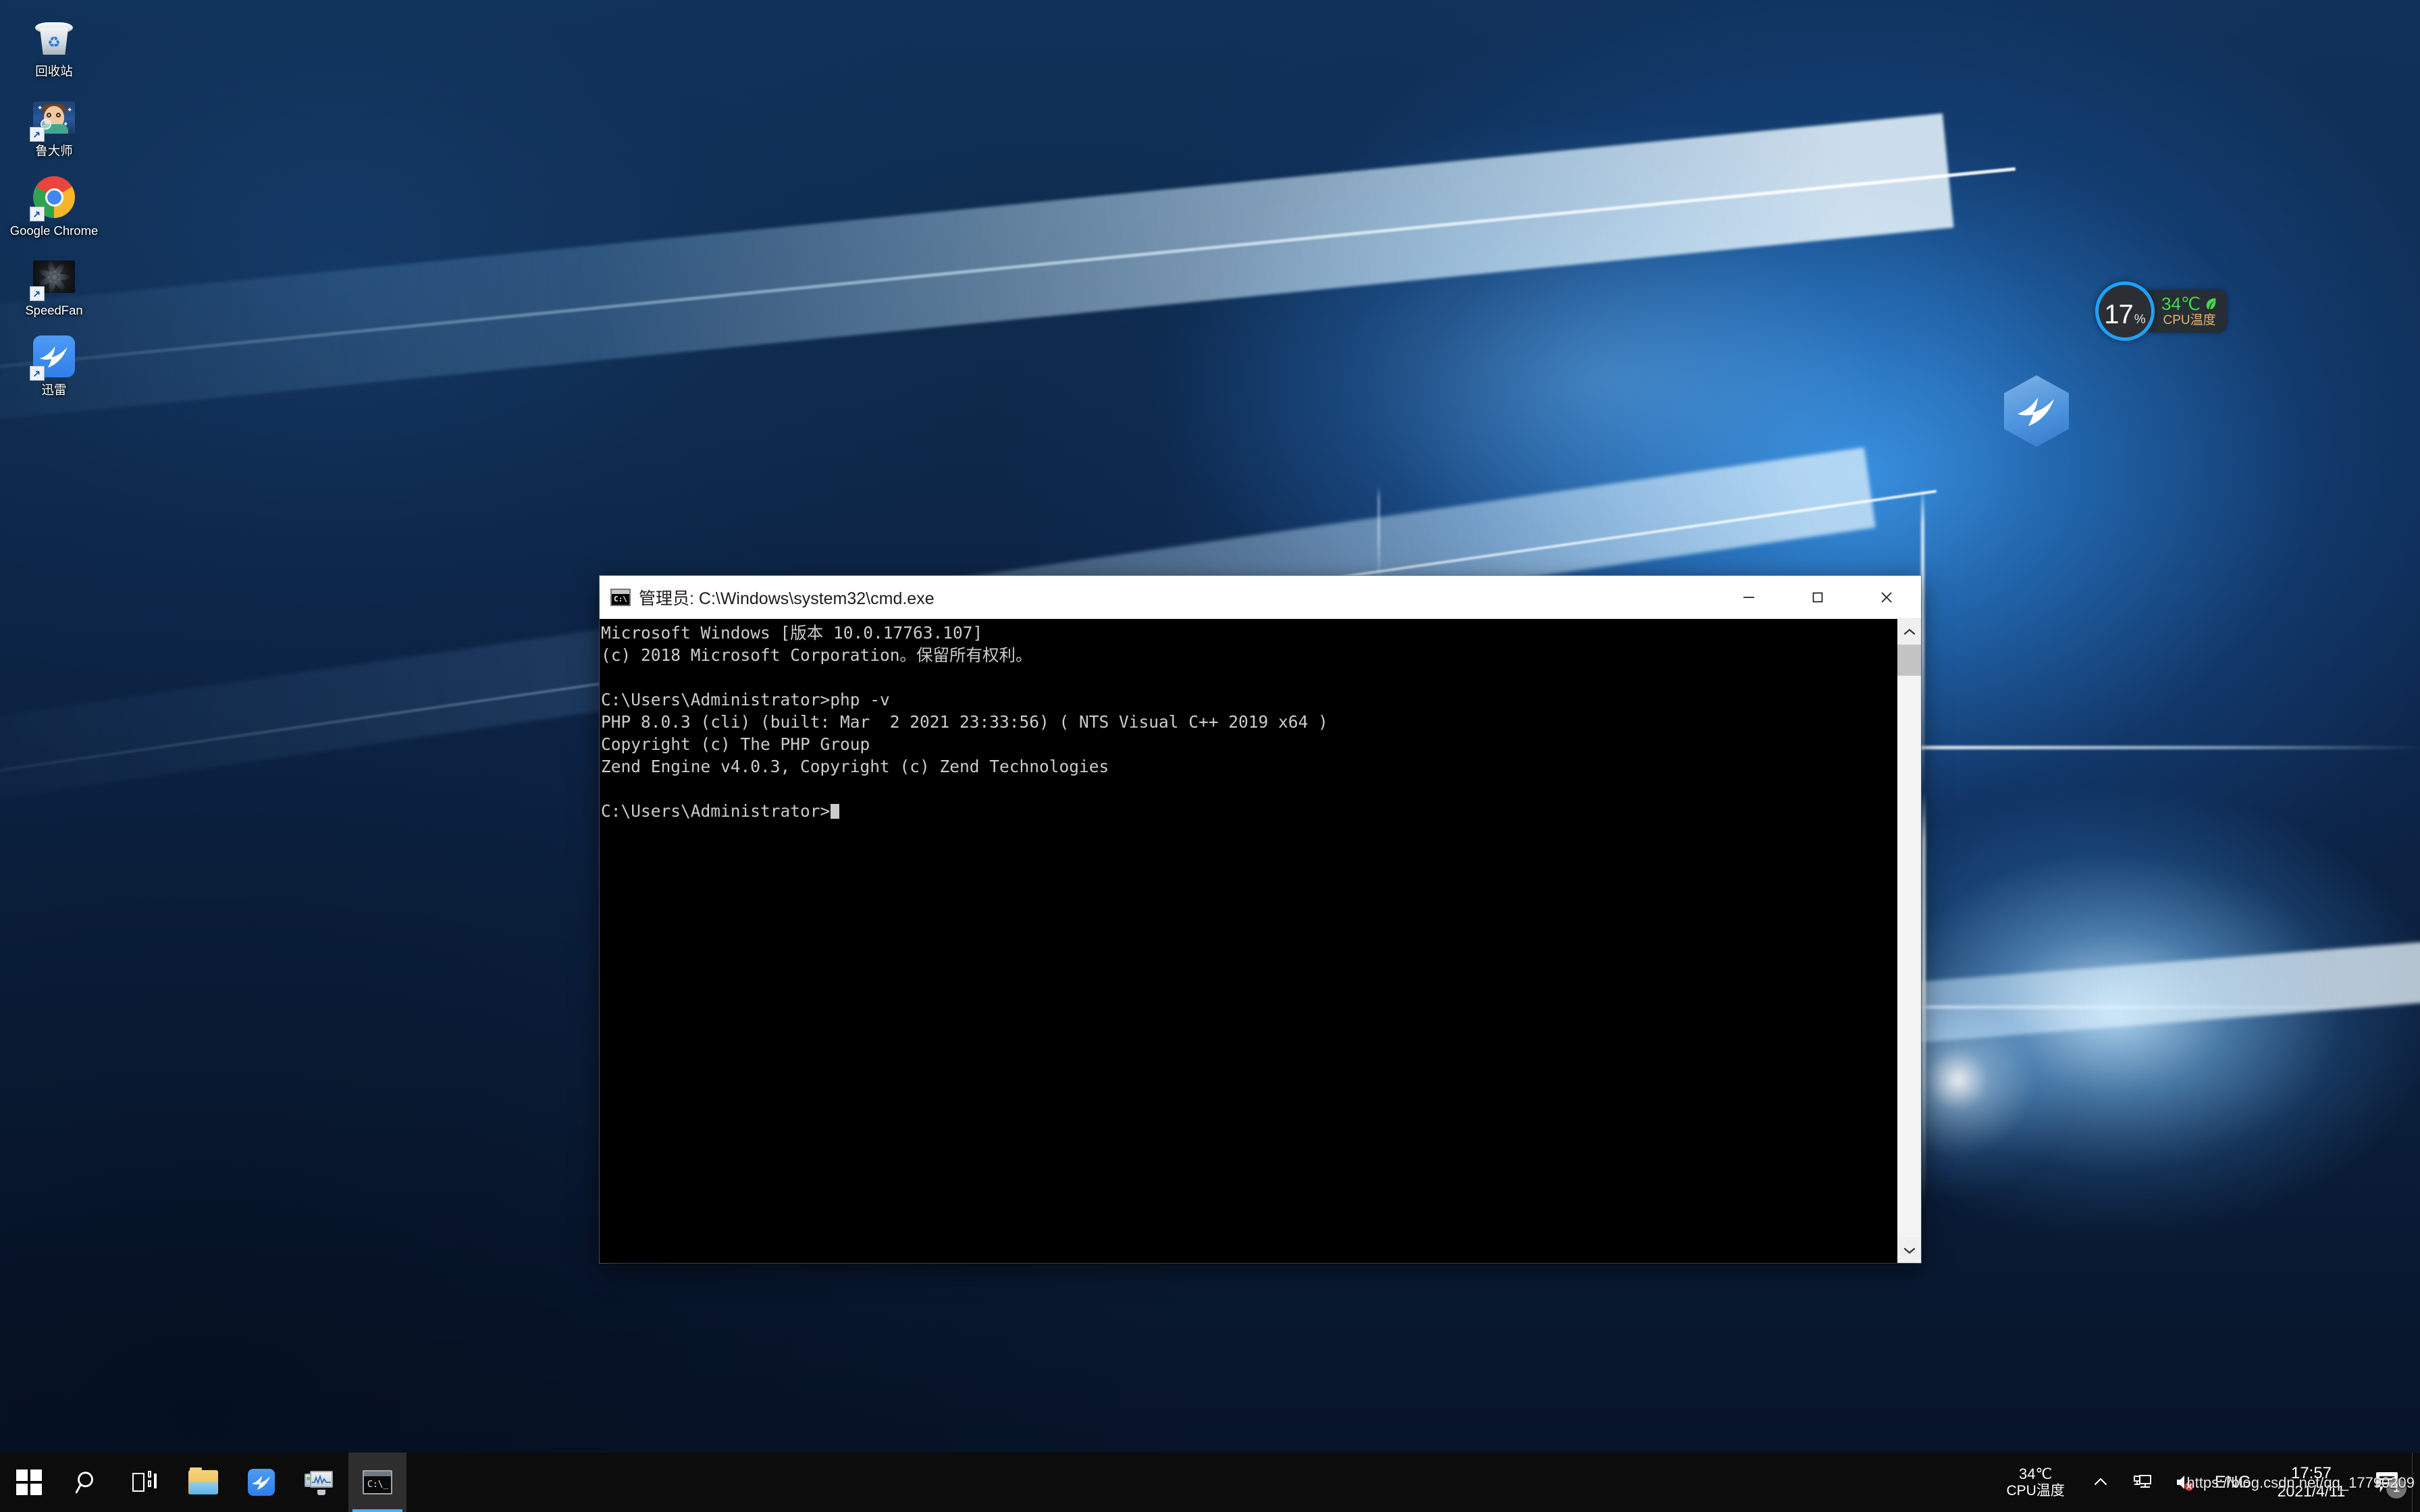  I want to click on action-center-button: 1, so click(2387, 1482).